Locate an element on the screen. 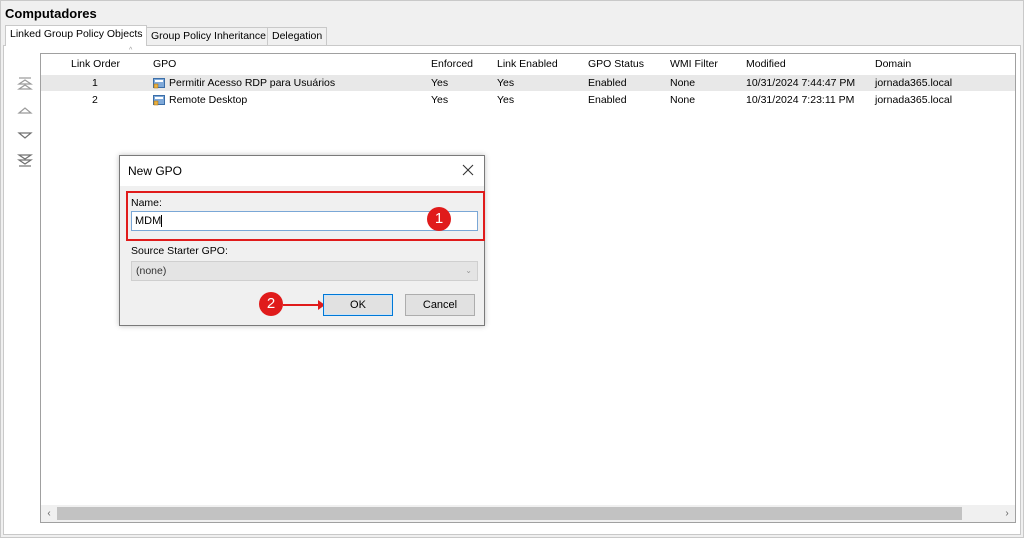 The width and height of the screenshot is (1024, 538). step-badge-2: 2 is located at coordinates (271, 304).